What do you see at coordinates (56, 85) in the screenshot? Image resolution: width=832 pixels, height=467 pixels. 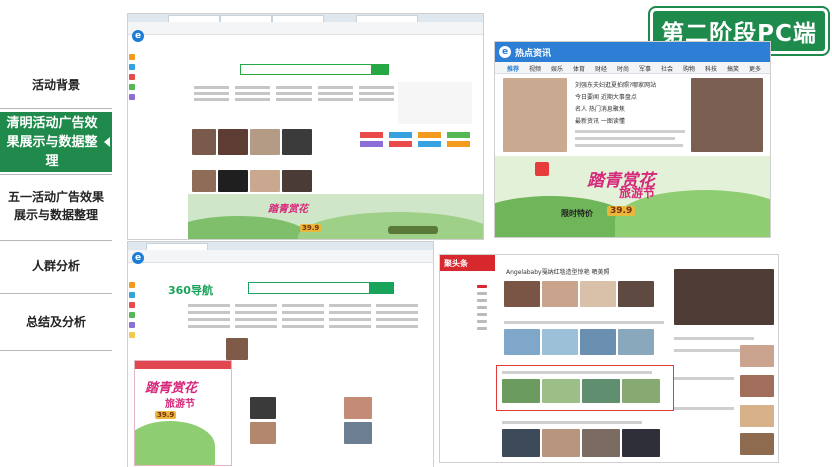 I see `sidebar-item-background: 活动背景` at bounding box center [56, 85].